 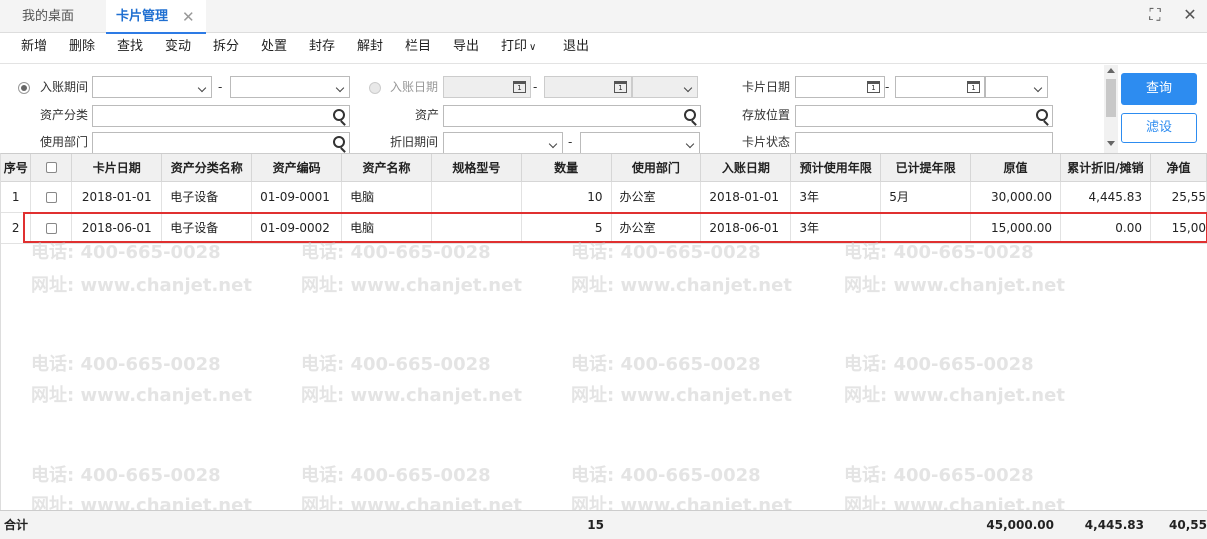 What do you see at coordinates (418, 48) in the screenshot?
I see `columns-button: 栏目` at bounding box center [418, 48].